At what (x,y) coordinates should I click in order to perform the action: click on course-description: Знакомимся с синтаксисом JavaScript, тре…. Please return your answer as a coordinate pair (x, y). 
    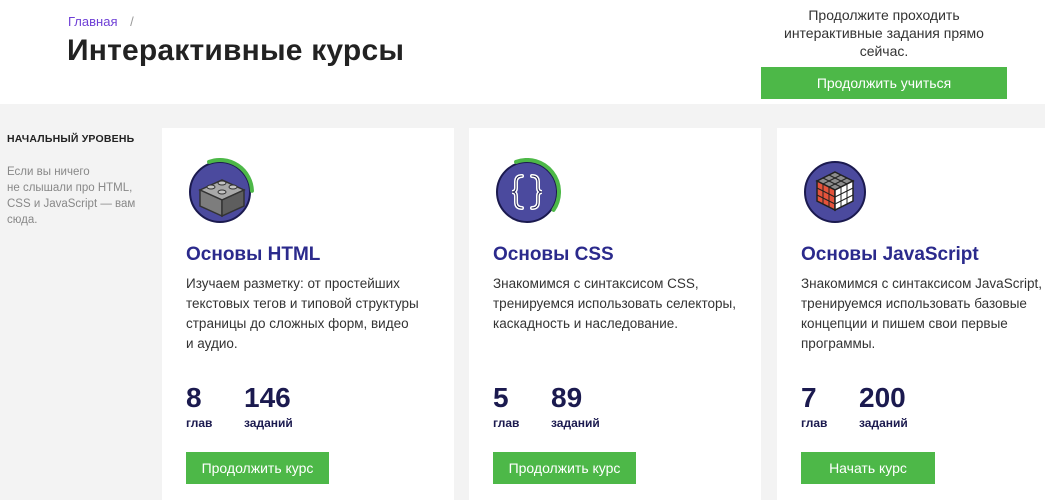
    Looking at the image, I should click on (923, 314).